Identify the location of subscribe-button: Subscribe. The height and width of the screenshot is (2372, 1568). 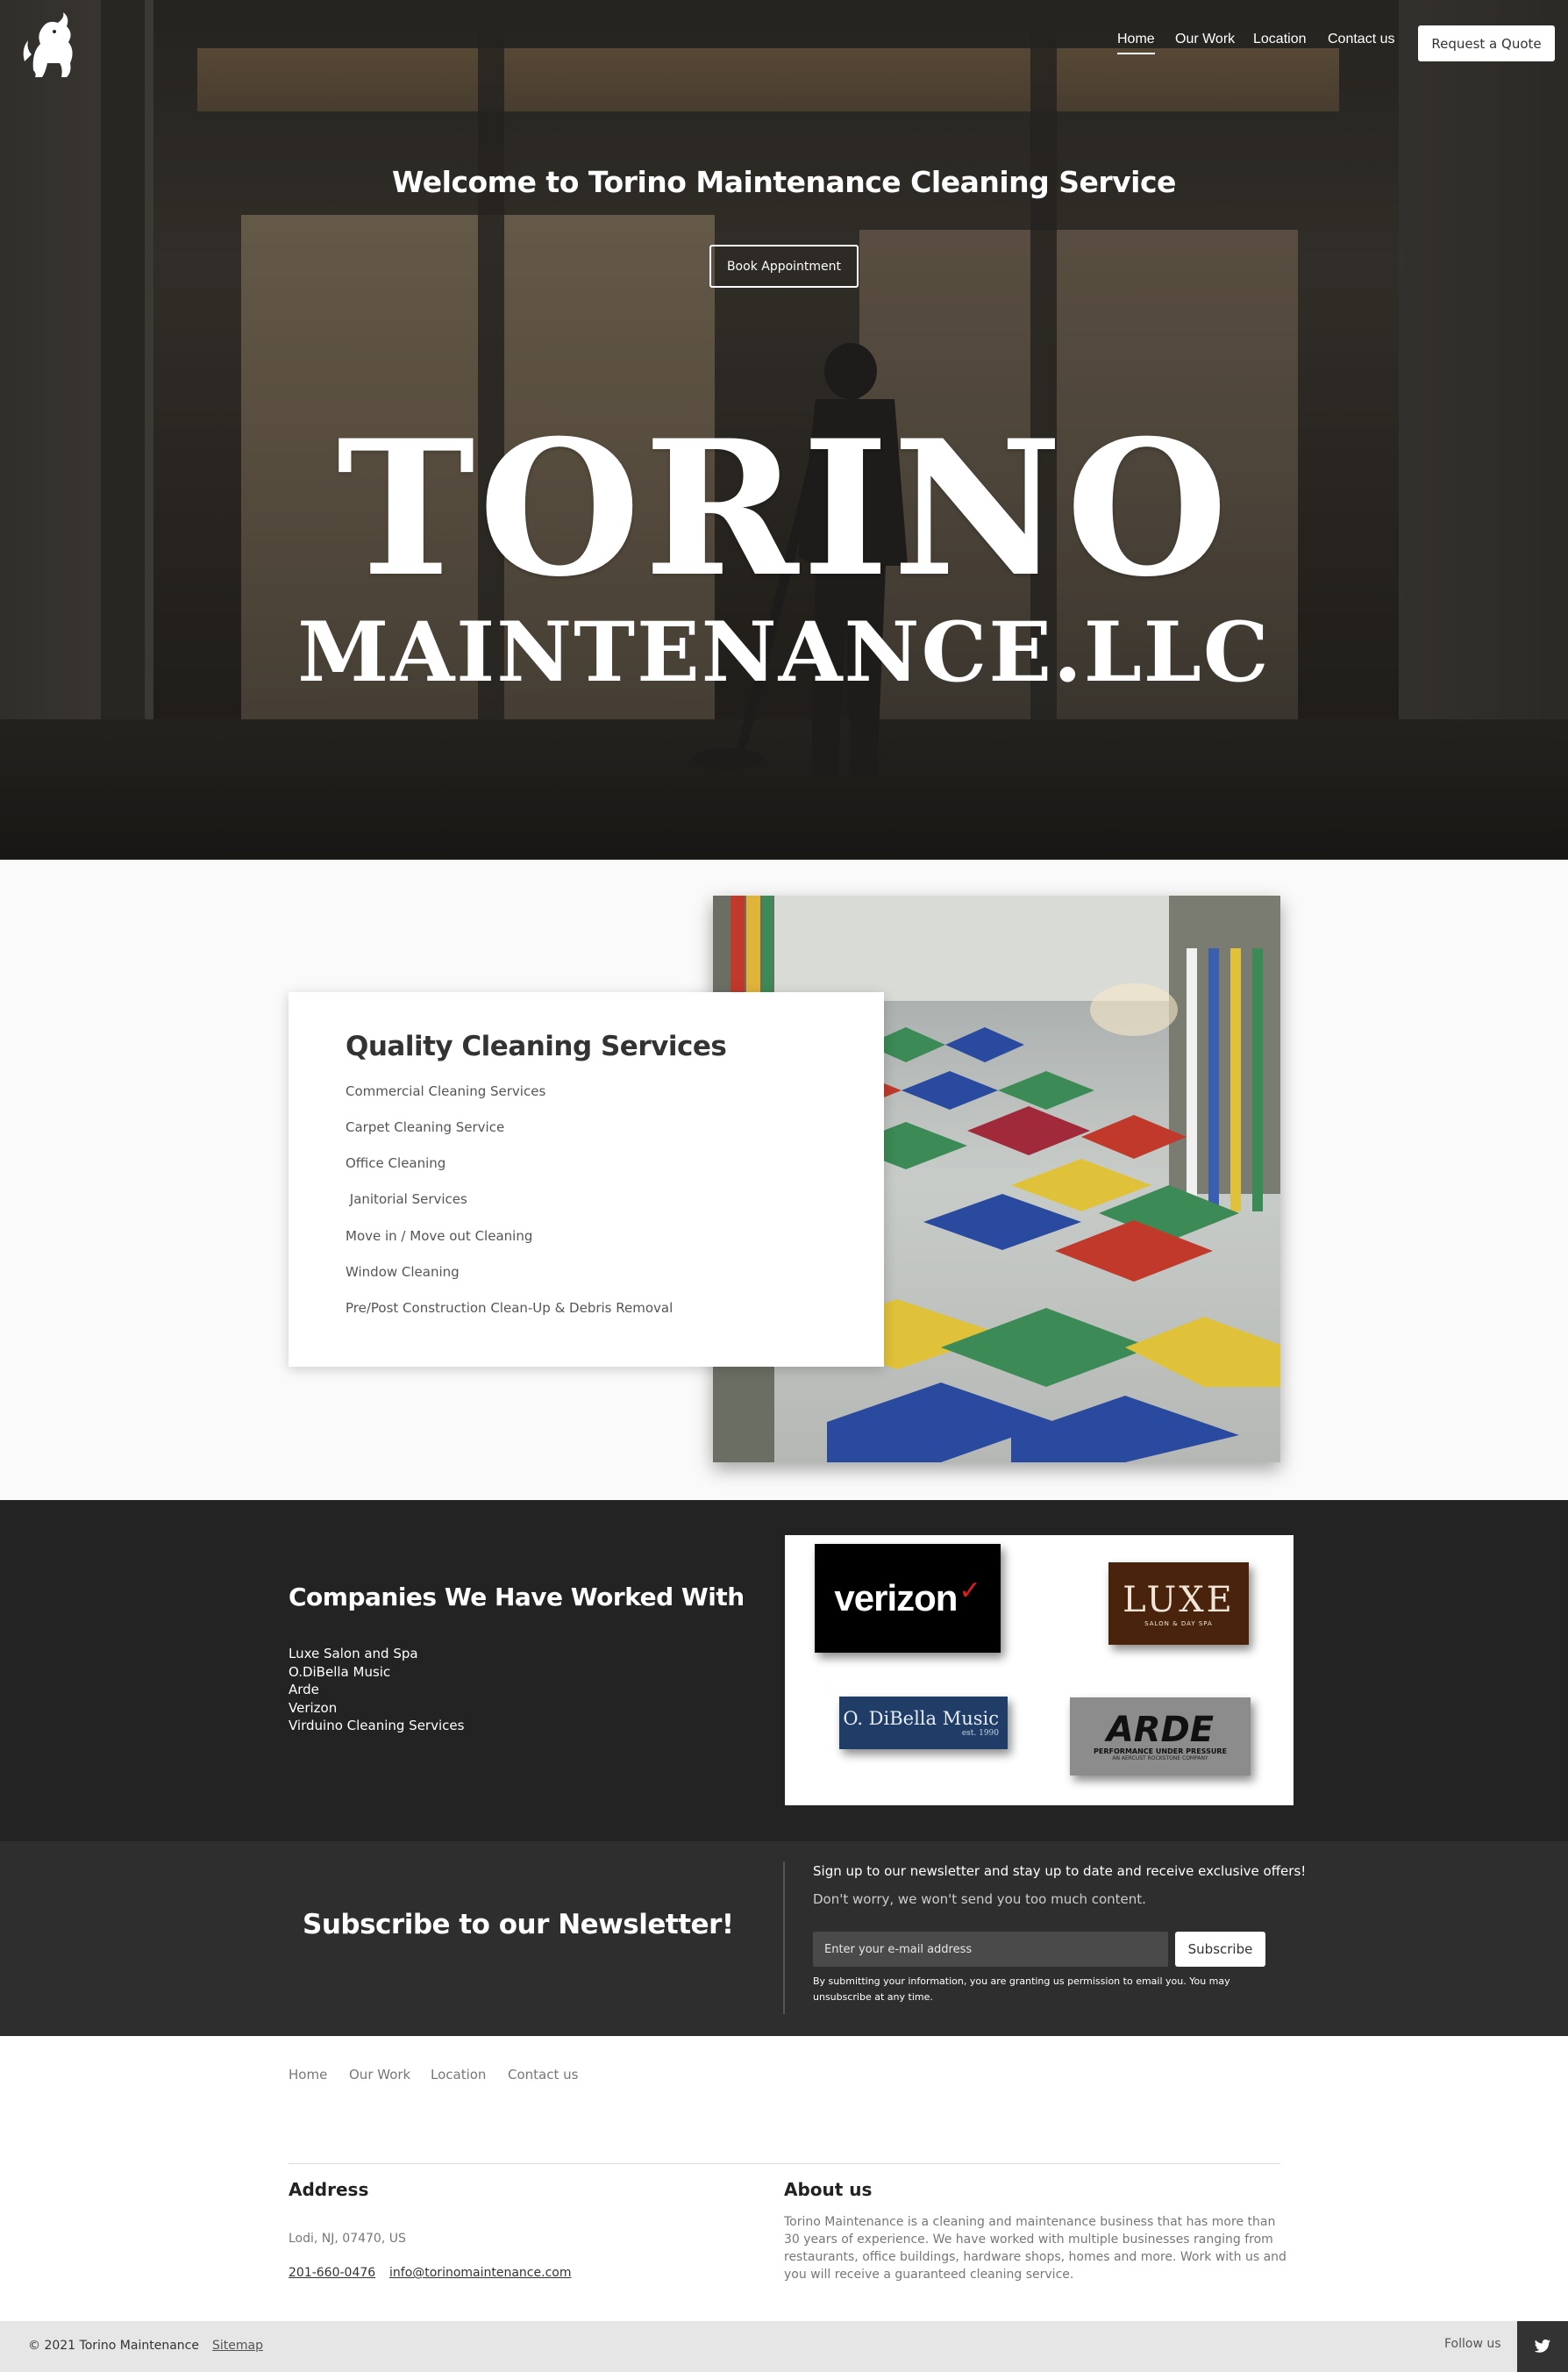
(1220, 1949).